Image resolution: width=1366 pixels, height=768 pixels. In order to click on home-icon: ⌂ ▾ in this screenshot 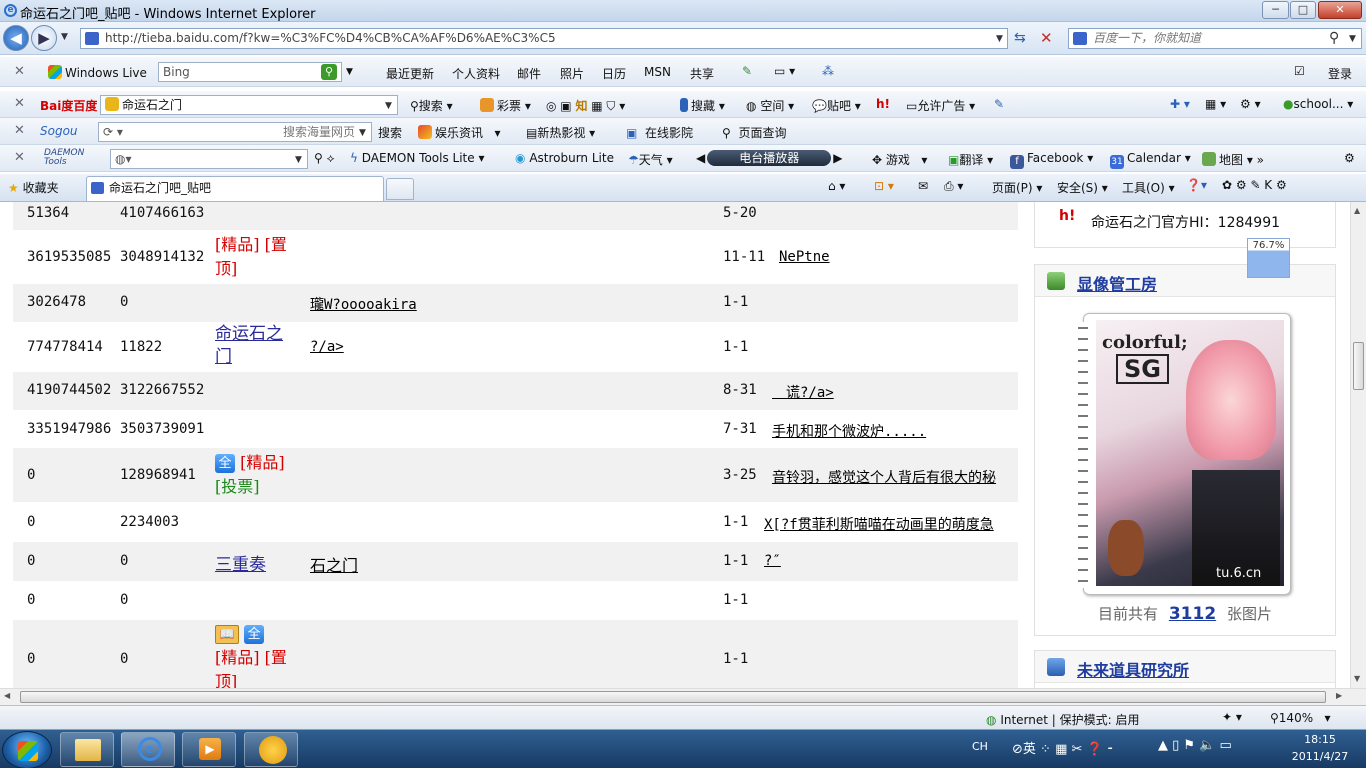, I will do `click(836, 186)`.